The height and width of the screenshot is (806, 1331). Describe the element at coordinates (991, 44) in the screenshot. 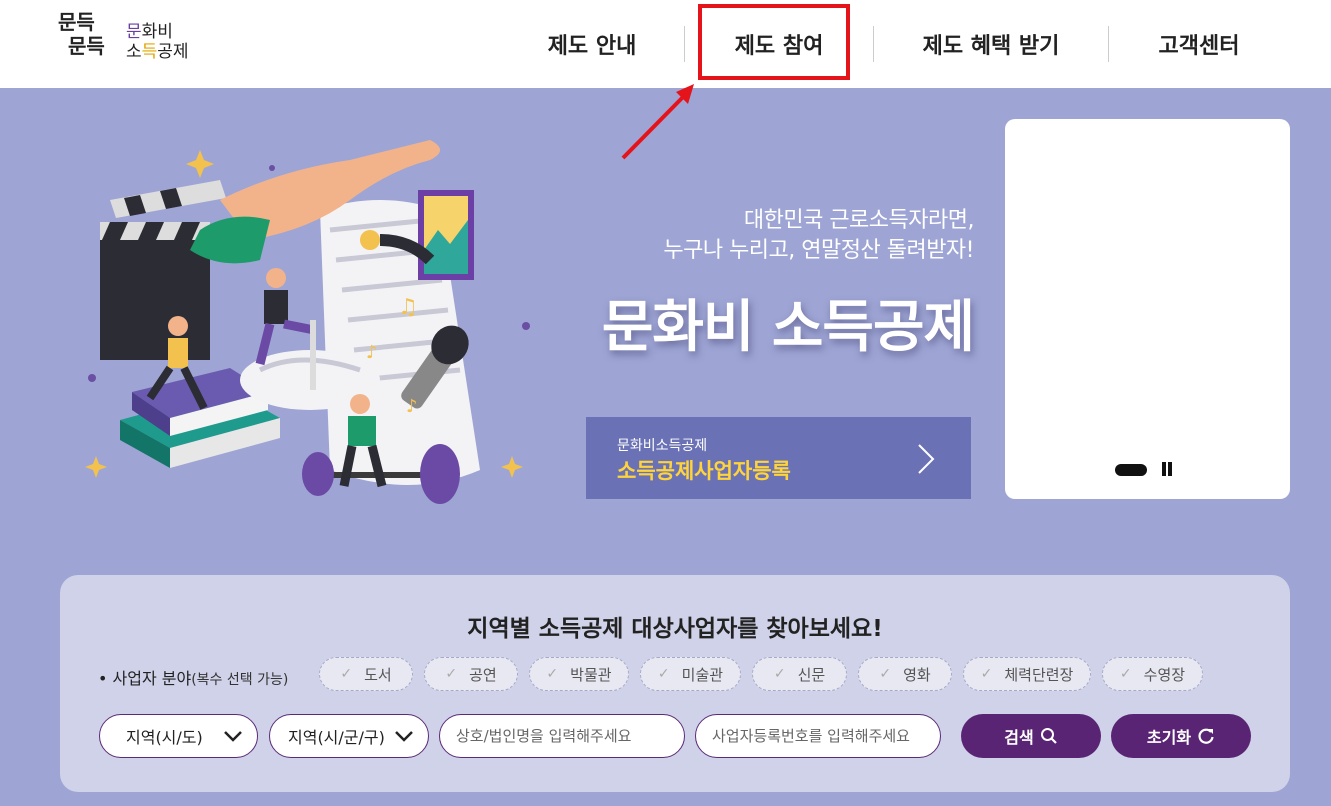

I see `nav-item-benefits: 제도 혜택 받기` at that location.